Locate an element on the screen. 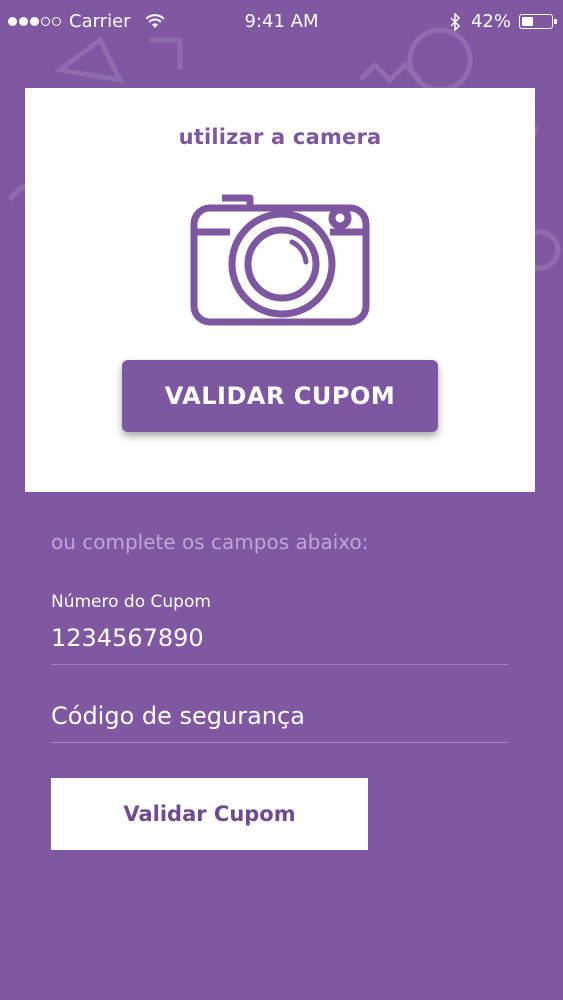 The width and height of the screenshot is (563, 1000). alternative-instructions: ou complete os campos abaixo: is located at coordinates (210, 542).